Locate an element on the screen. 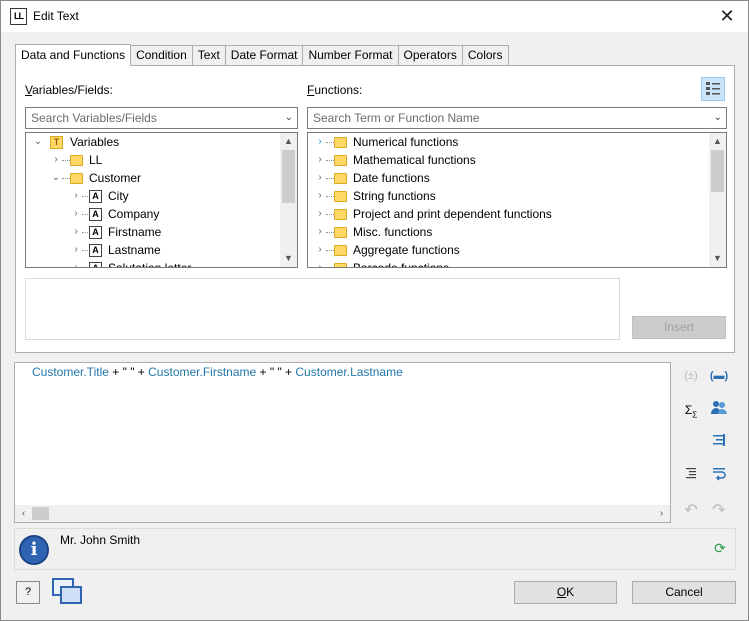 Image resolution: width=749 pixels, height=621 pixels. tab-text: Text is located at coordinates (208, 55).